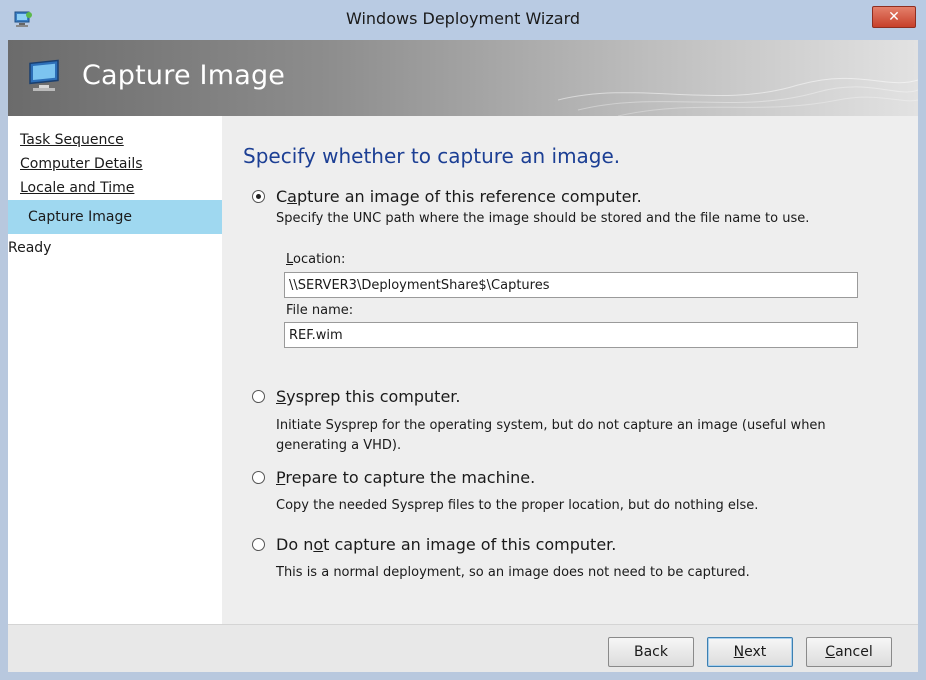 The image size is (926, 680). I want to click on location-label: Location:, so click(316, 259).